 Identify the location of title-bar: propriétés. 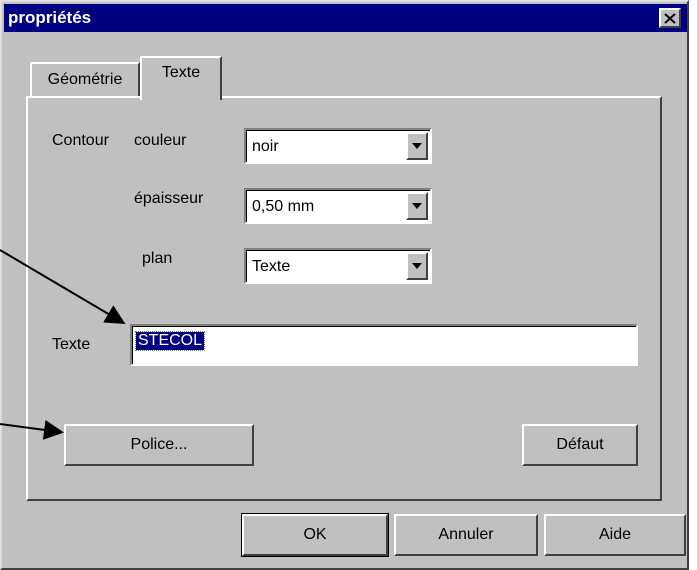
(345, 18).